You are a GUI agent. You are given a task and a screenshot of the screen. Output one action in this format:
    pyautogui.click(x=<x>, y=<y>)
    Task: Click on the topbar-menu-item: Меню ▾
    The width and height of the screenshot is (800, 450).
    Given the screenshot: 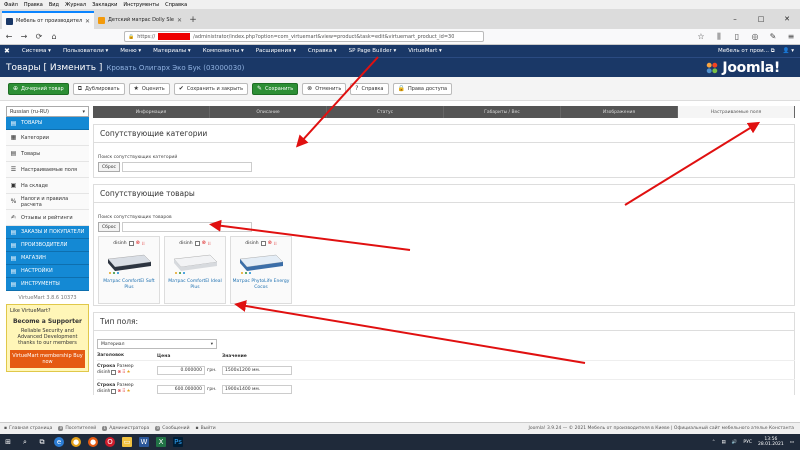 What is the action you would take?
    pyautogui.click(x=130, y=51)
    